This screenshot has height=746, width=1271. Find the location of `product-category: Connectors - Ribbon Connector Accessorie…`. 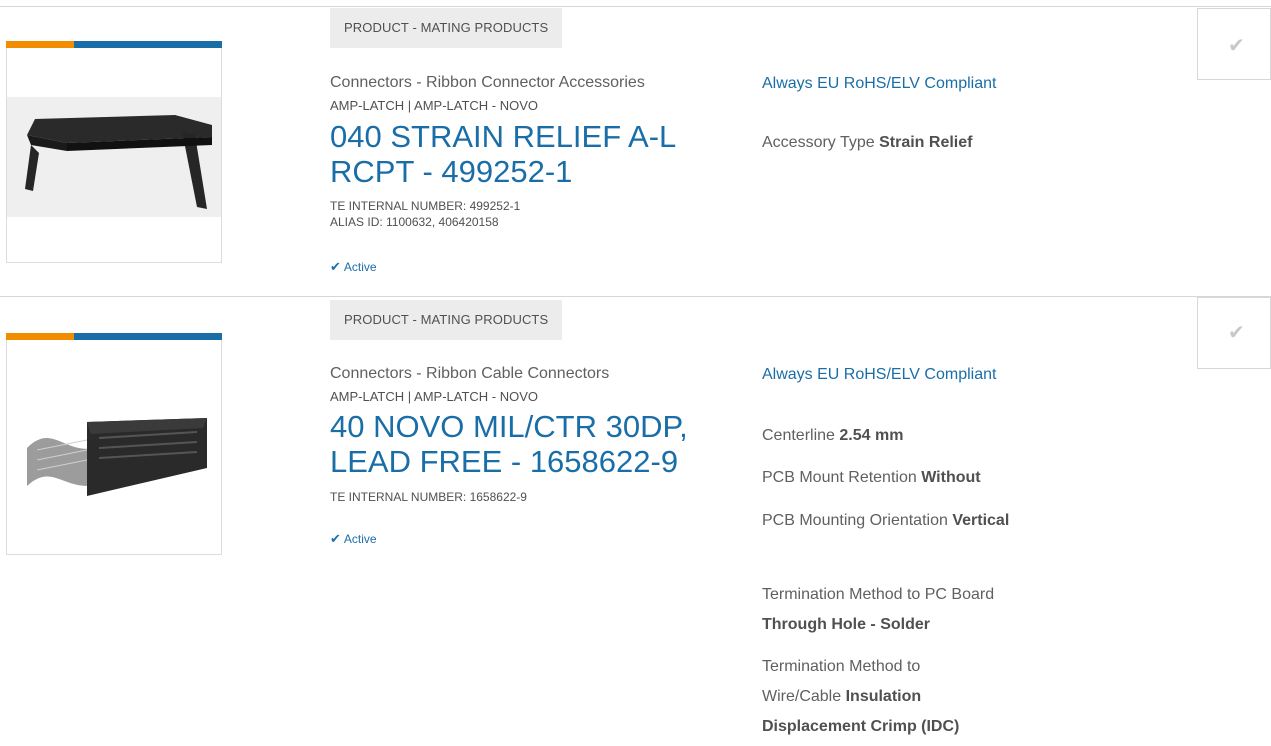

product-category: Connectors - Ribbon Connector Accessorie… is located at coordinates (487, 82).